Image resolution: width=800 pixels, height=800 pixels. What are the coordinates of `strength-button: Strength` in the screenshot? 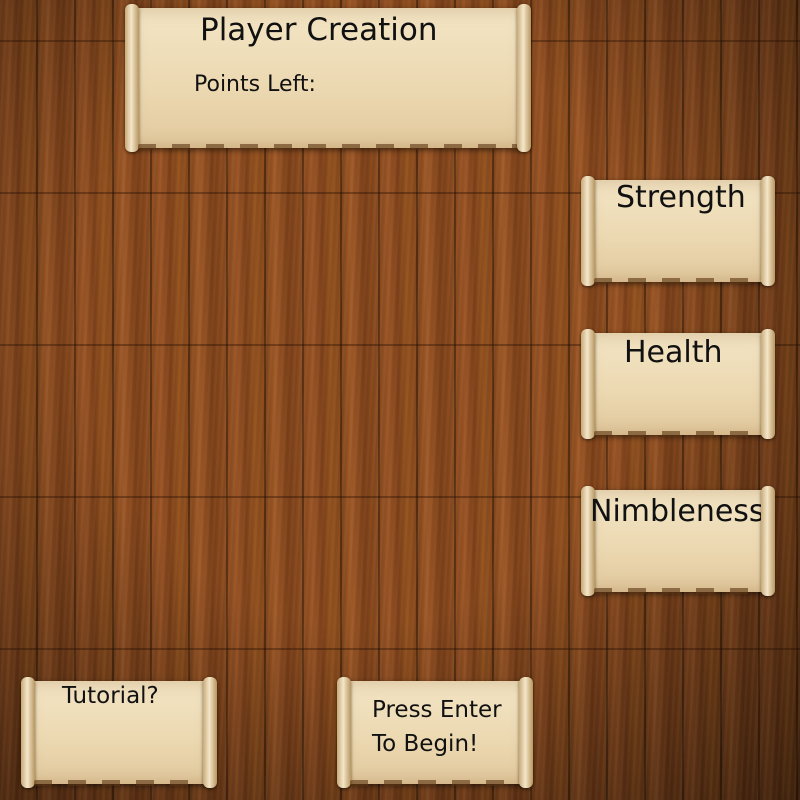 It's located at (678, 231).